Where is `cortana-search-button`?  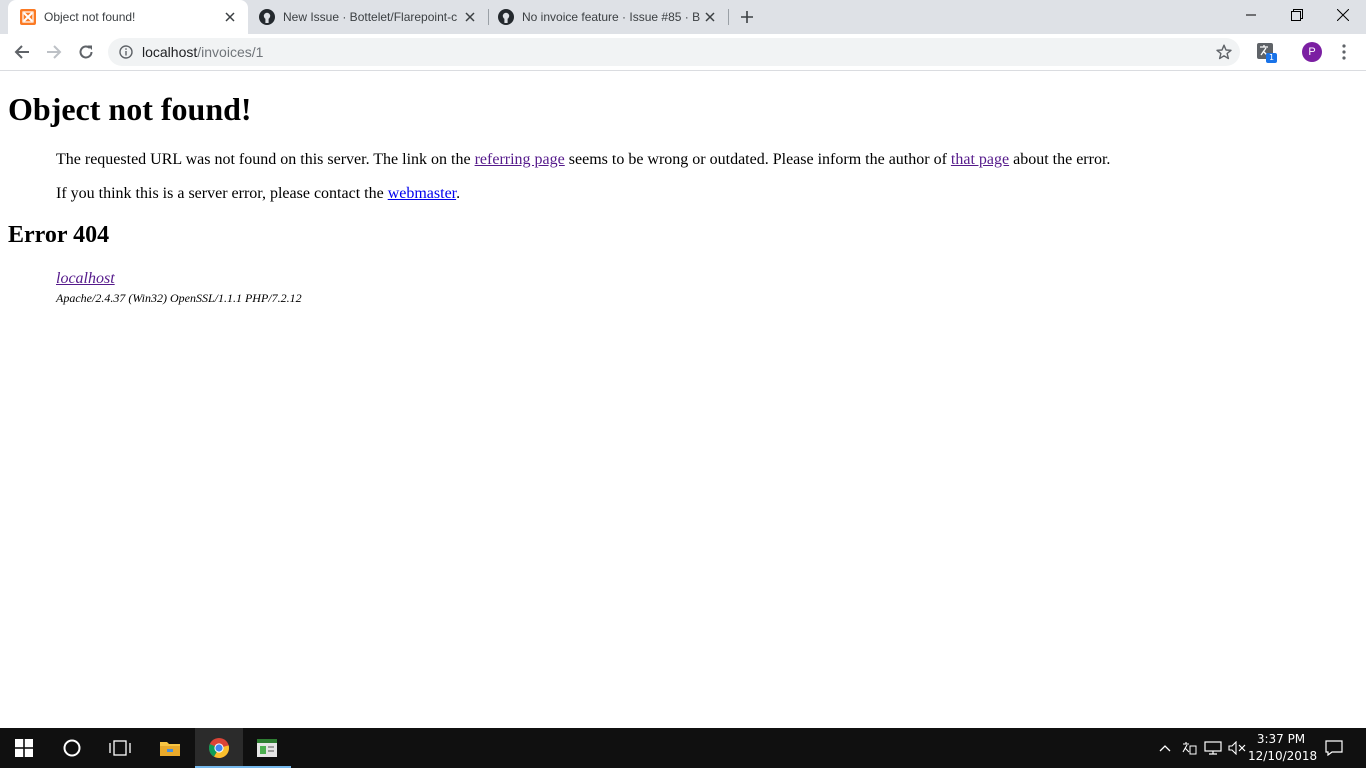 cortana-search-button is located at coordinates (72, 748).